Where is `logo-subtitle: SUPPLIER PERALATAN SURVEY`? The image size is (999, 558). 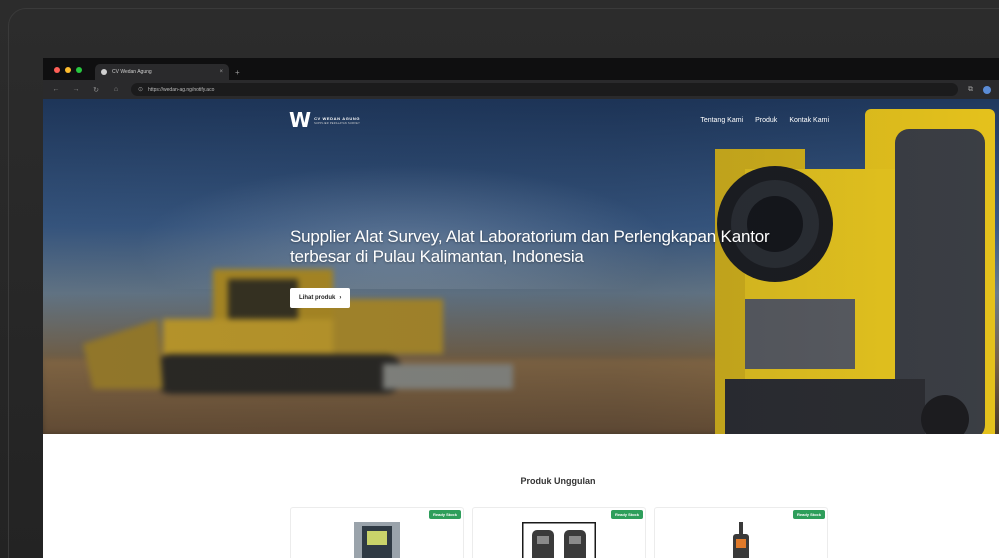 logo-subtitle: SUPPLIER PERALATAN SURVEY is located at coordinates (337, 123).